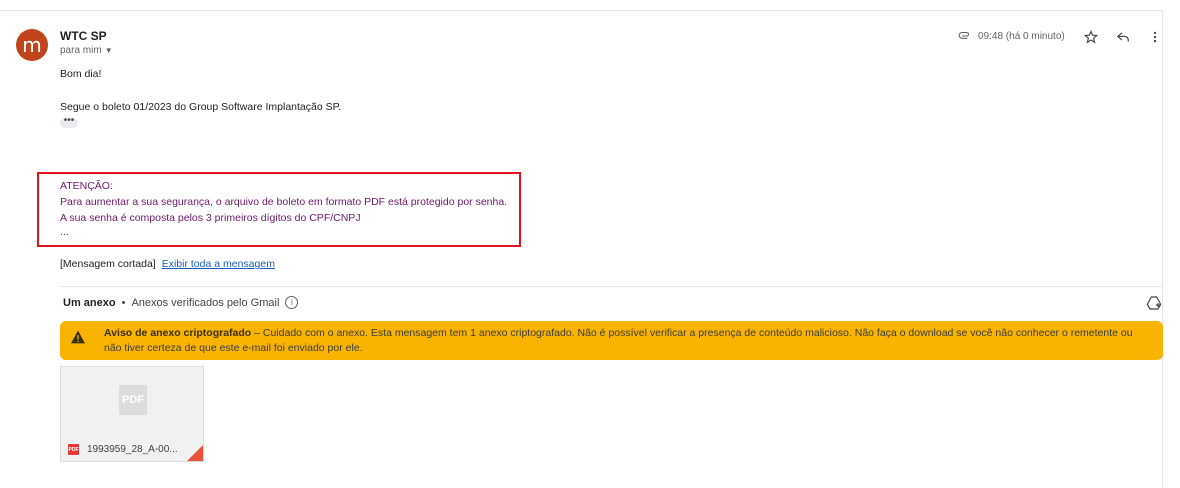  What do you see at coordinates (69, 122) in the screenshot?
I see `show-trimmed-content-button: •••` at bounding box center [69, 122].